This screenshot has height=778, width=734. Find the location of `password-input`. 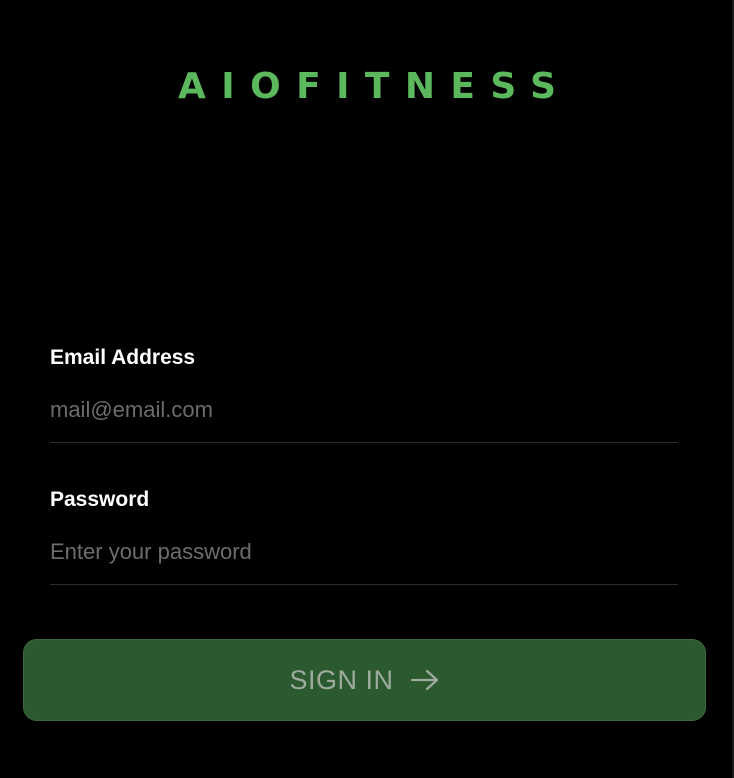

password-input is located at coordinates (364, 552).